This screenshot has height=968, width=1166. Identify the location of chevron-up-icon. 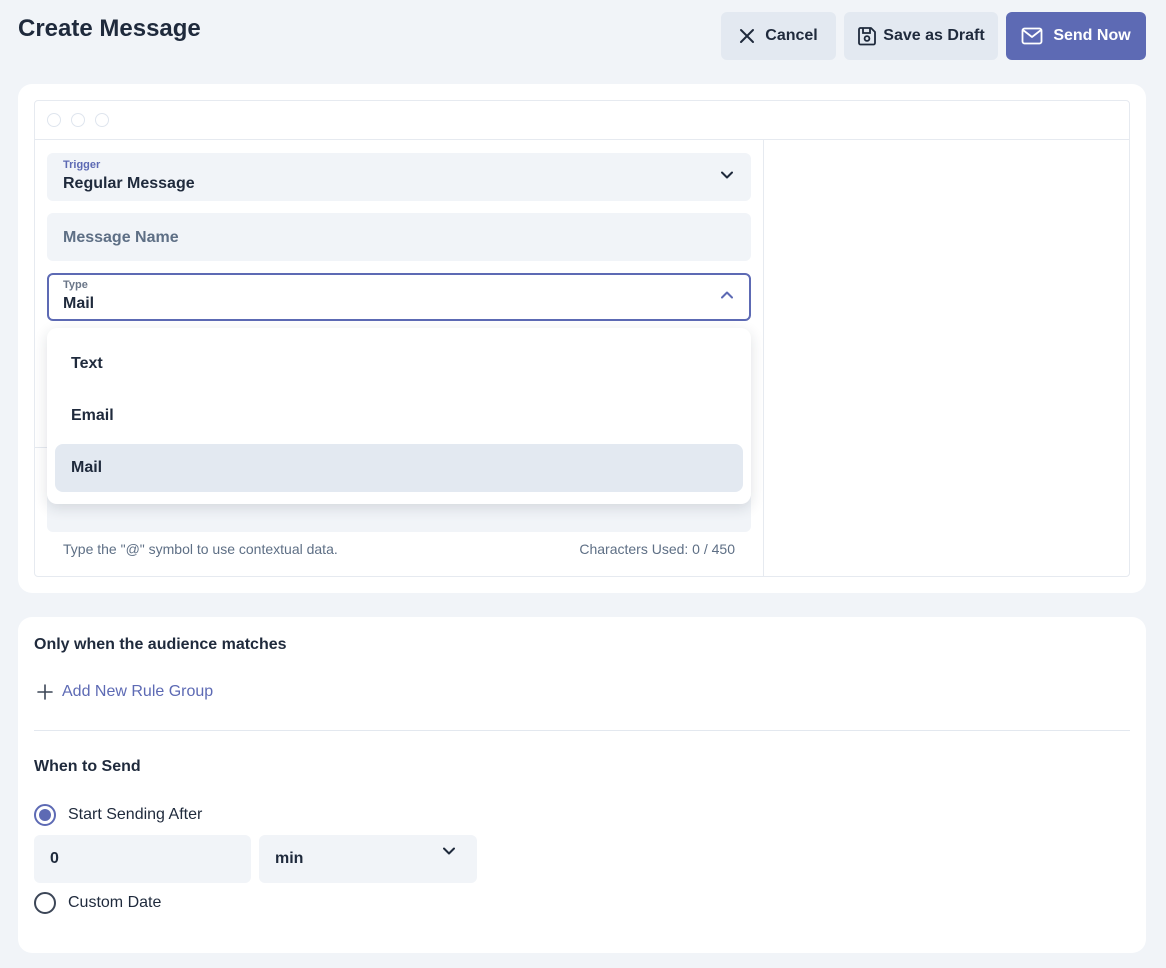
(727, 295).